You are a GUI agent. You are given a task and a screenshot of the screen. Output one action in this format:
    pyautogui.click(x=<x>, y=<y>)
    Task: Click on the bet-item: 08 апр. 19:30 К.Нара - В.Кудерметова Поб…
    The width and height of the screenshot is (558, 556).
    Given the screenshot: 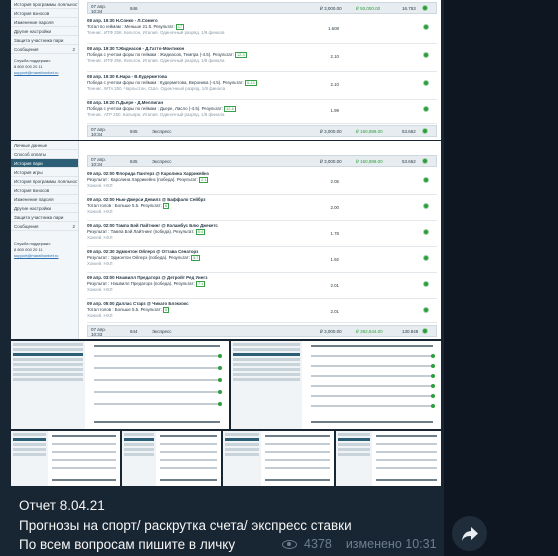 What is the action you would take?
    pyautogui.click(x=262, y=87)
    